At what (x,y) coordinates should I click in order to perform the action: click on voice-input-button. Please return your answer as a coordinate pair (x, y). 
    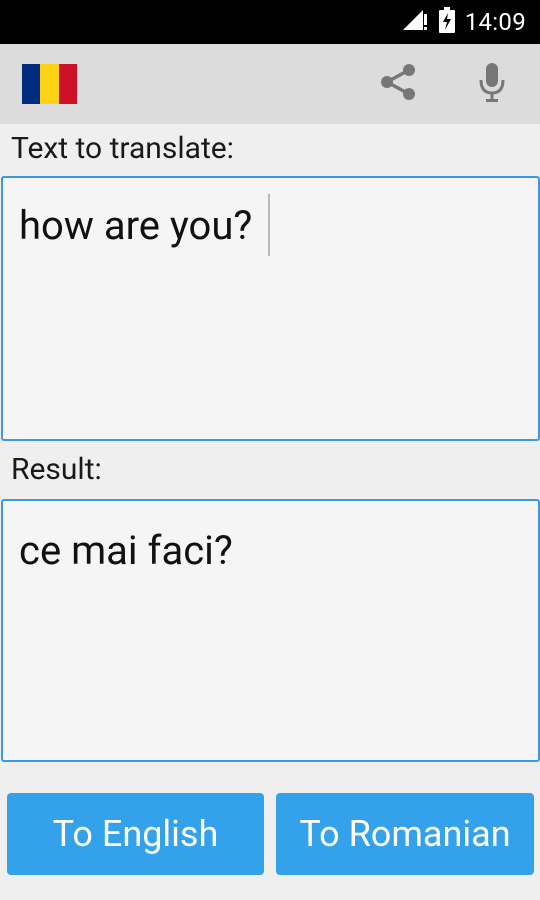
    Looking at the image, I should click on (492, 84).